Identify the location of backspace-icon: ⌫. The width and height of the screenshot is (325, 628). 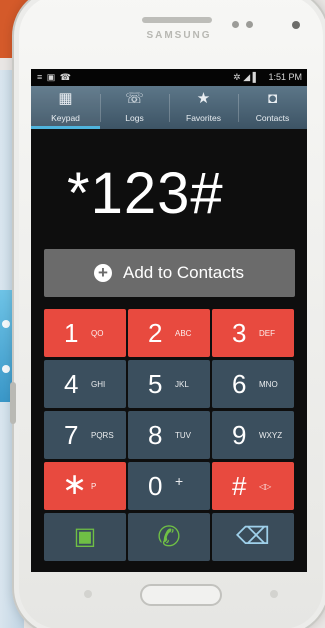
(253, 536).